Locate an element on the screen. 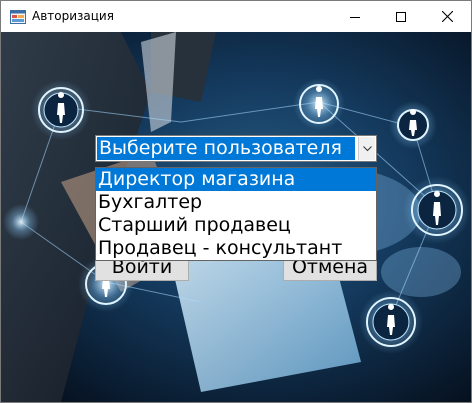  dropdown-option-accountant: Бухгалтер is located at coordinates (236, 202).